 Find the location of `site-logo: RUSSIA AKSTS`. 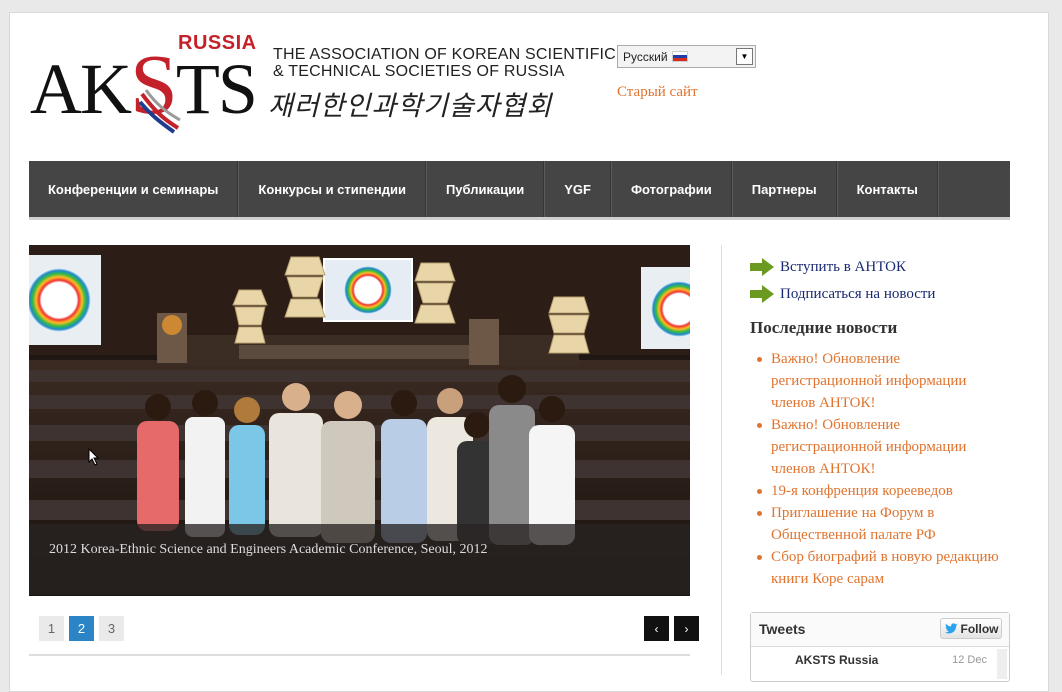

site-logo: RUSSIA AKSTS is located at coordinates (144, 83).